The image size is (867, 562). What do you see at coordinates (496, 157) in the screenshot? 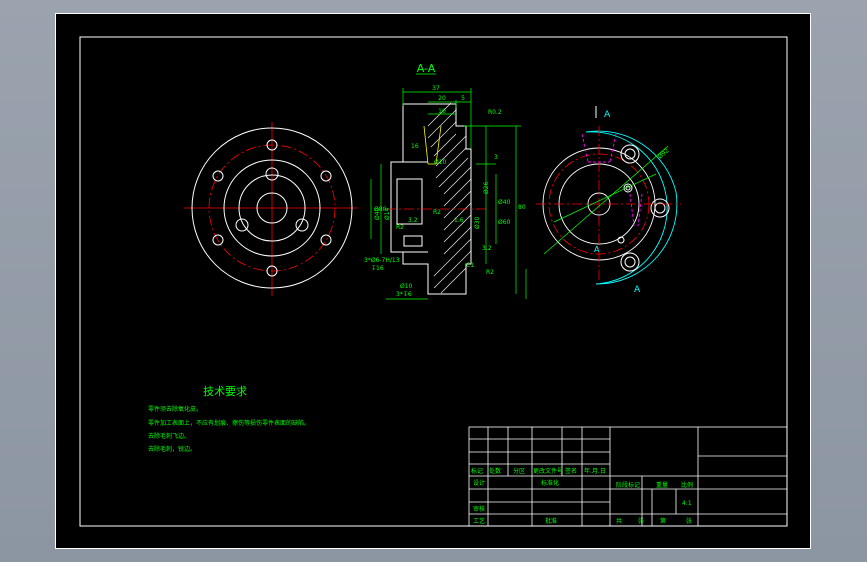
I see `dim-3: 3` at bounding box center [496, 157].